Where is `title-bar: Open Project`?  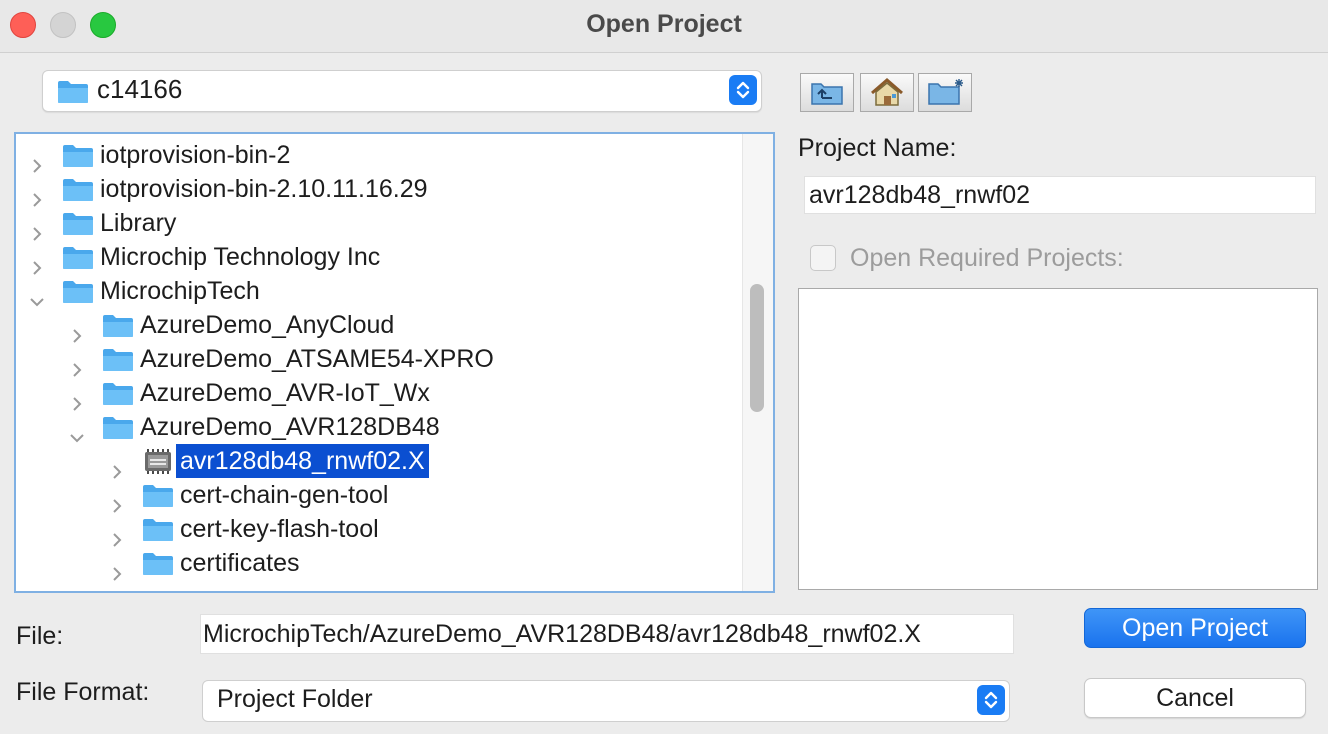
title-bar: Open Project is located at coordinates (664, 26).